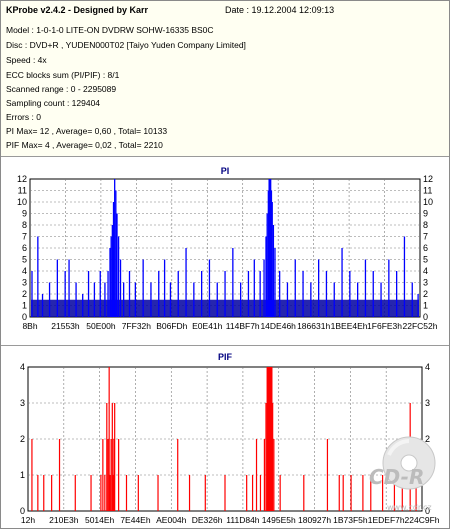 The width and height of the screenshot is (450, 529). What do you see at coordinates (100, 520) in the screenshot?
I see `pif-xtick-label: 5014Eh` at bounding box center [100, 520].